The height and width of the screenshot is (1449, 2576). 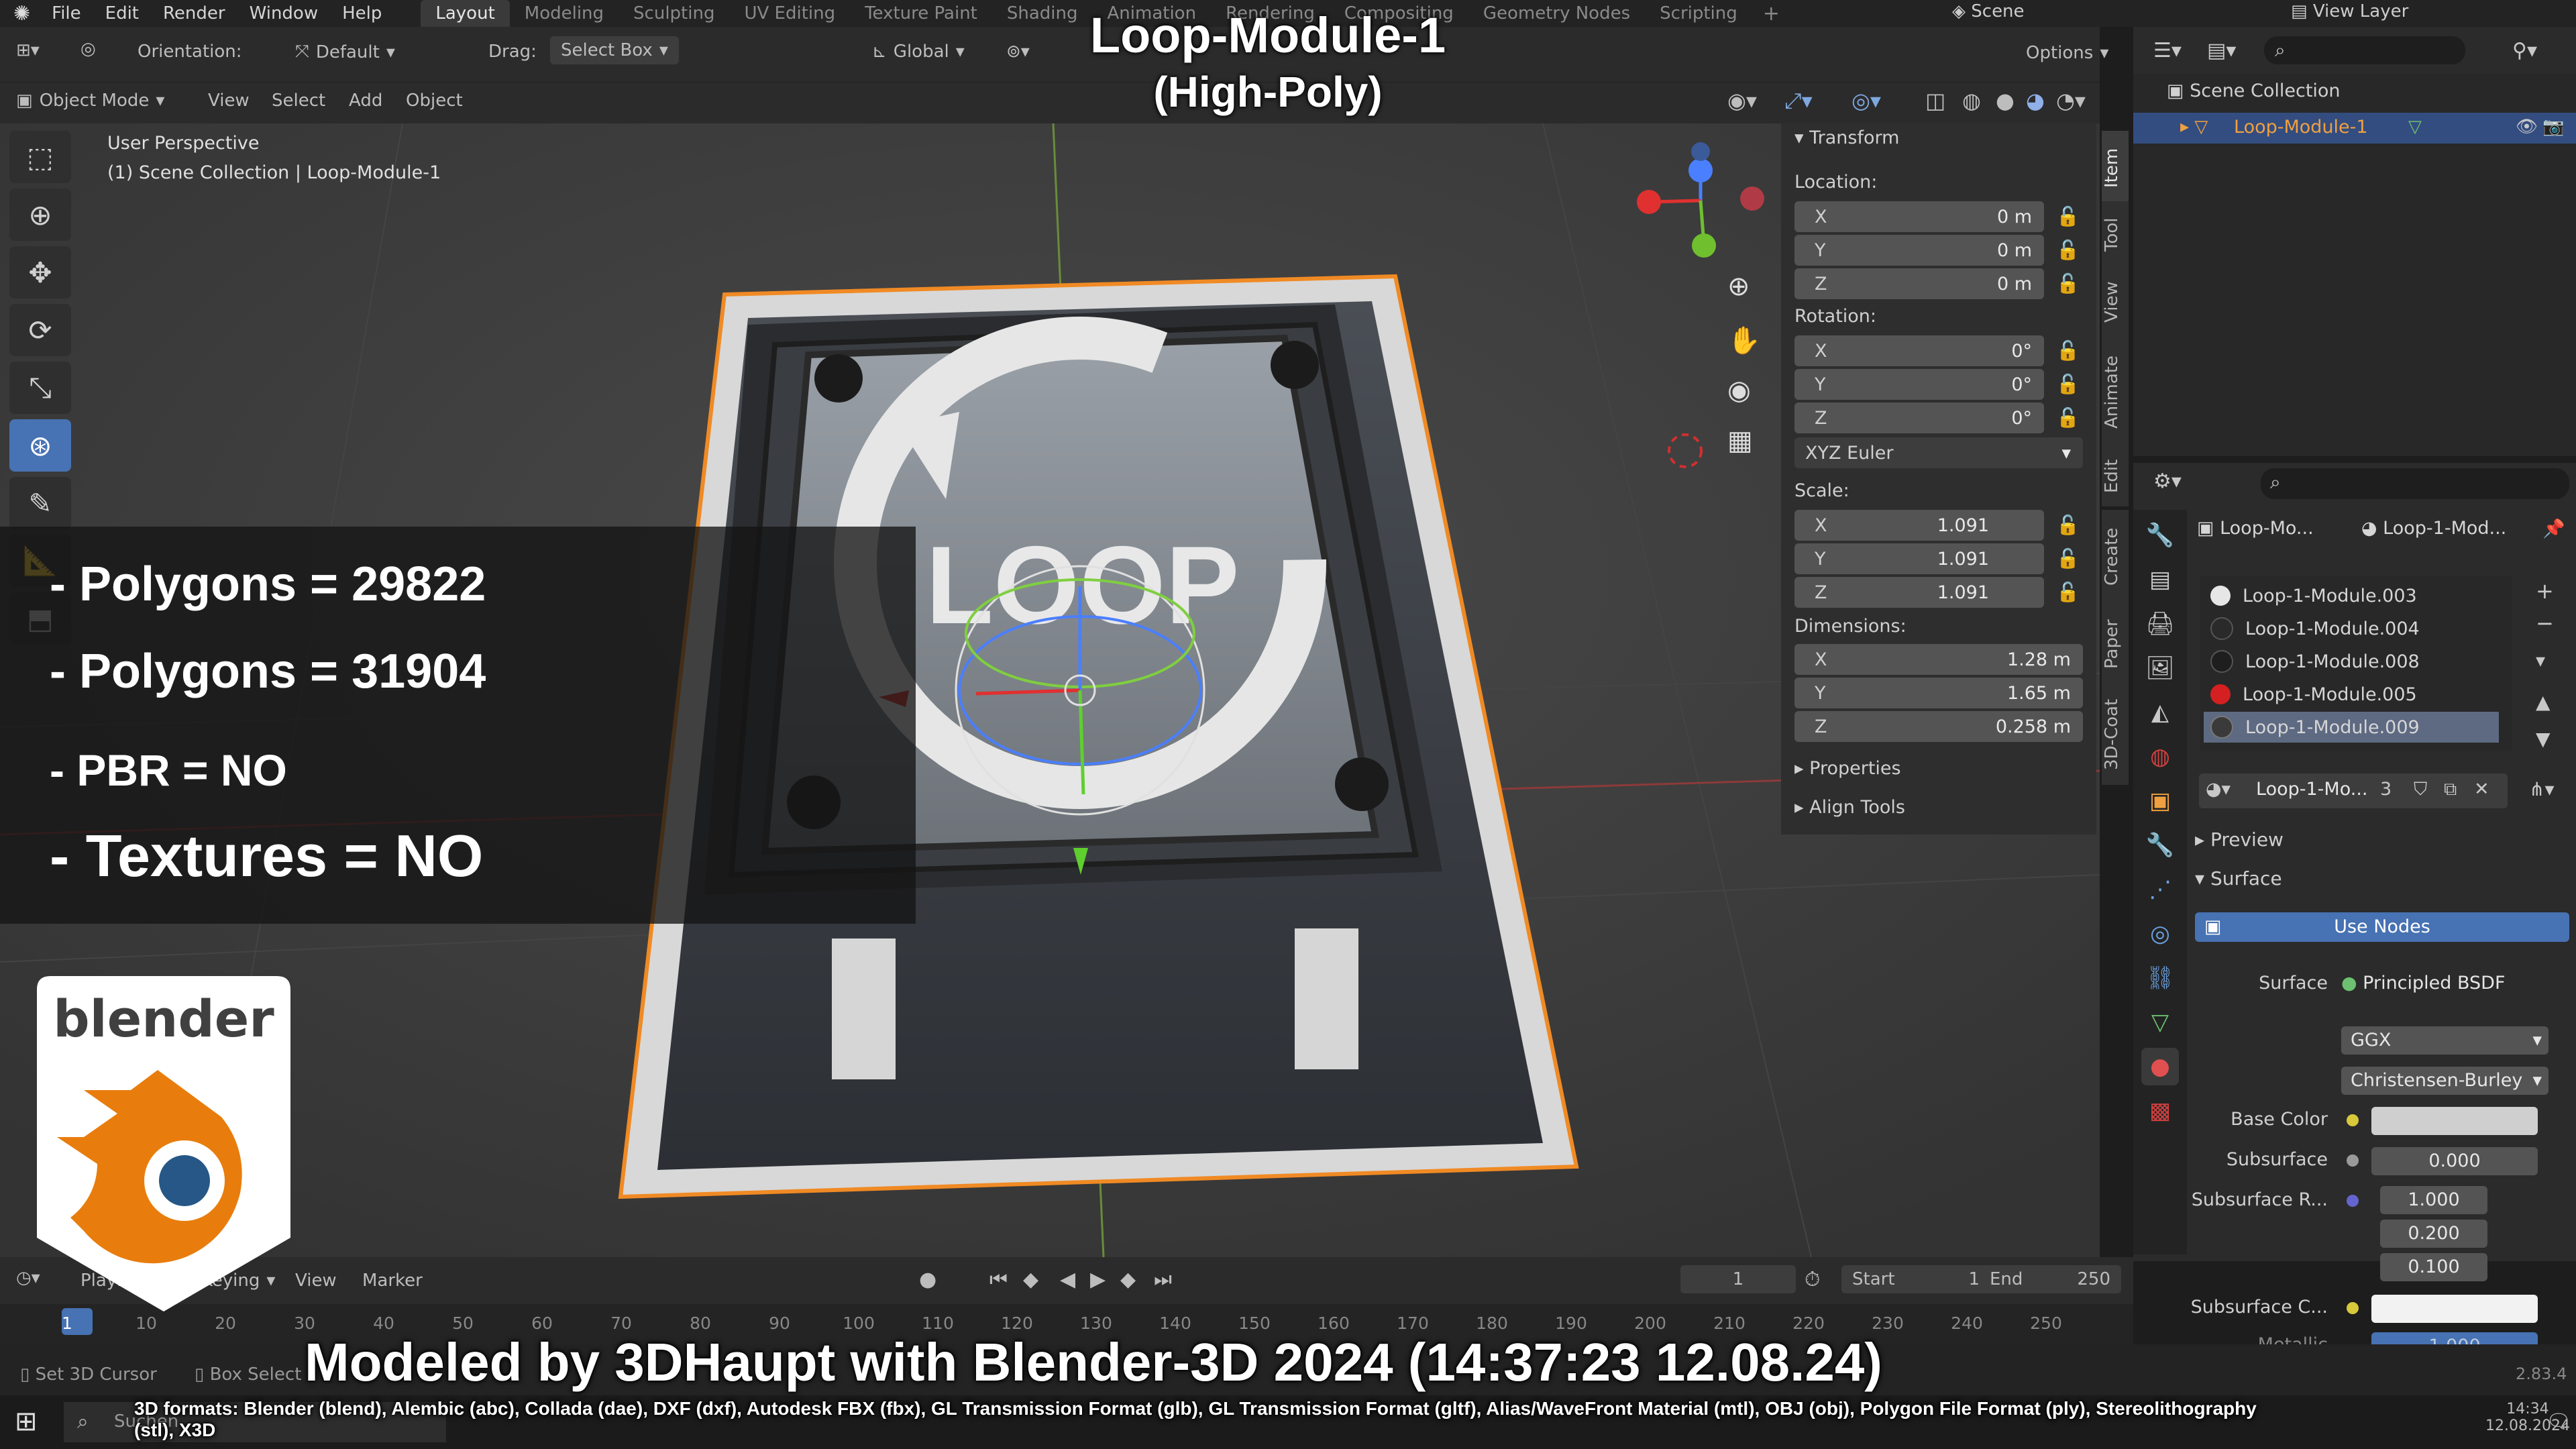 I want to click on dimensions-z-field: Z 0.258 m, so click(x=1938, y=726).